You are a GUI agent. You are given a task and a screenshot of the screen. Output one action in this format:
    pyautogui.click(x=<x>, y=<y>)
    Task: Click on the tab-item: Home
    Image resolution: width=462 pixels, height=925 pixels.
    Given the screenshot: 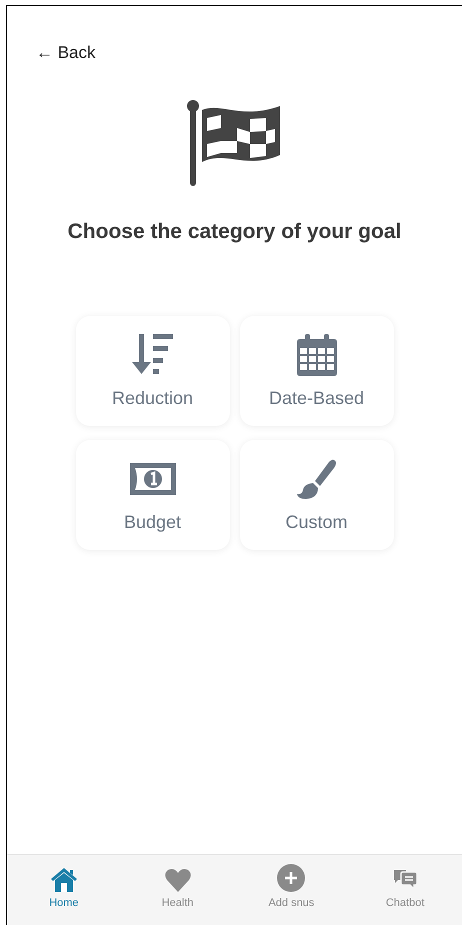 What is the action you would take?
    pyautogui.click(x=64, y=883)
    